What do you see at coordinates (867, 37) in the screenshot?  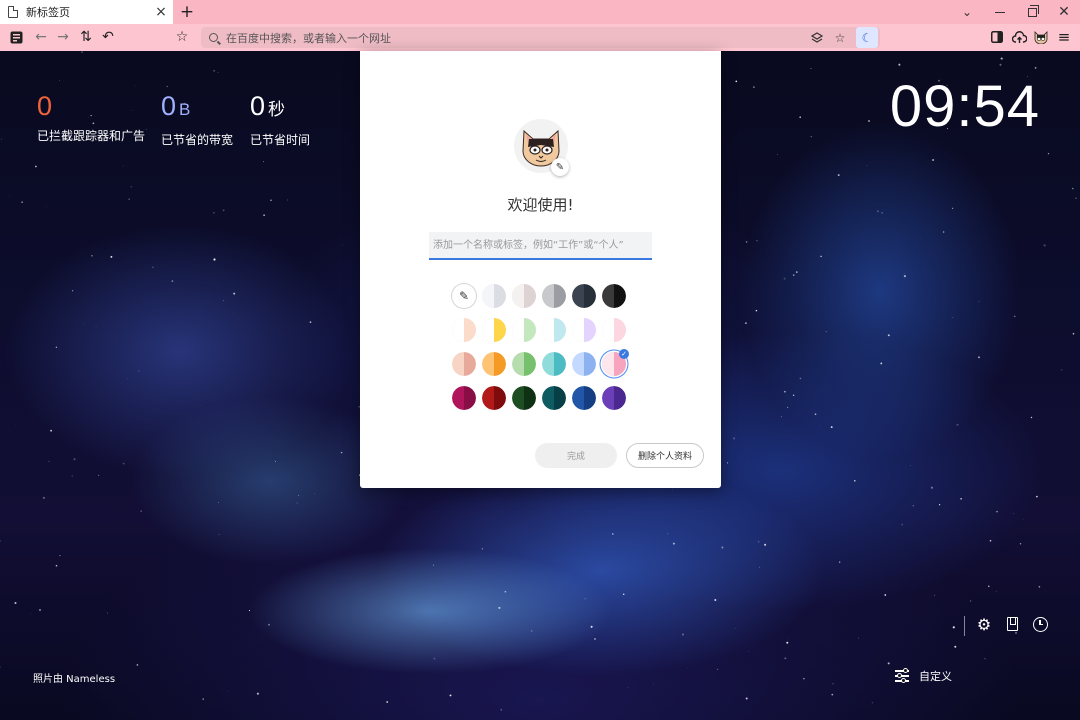 I see `dark-mode-moon-icon: ☾` at bounding box center [867, 37].